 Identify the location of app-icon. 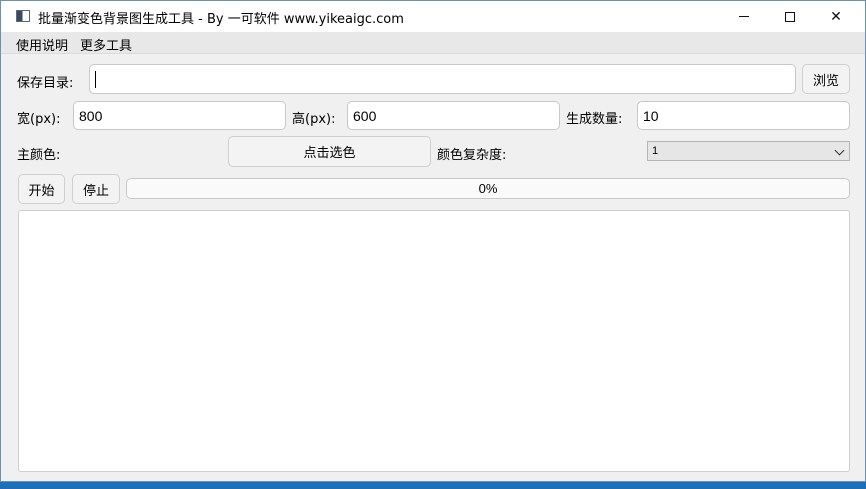
(23, 16).